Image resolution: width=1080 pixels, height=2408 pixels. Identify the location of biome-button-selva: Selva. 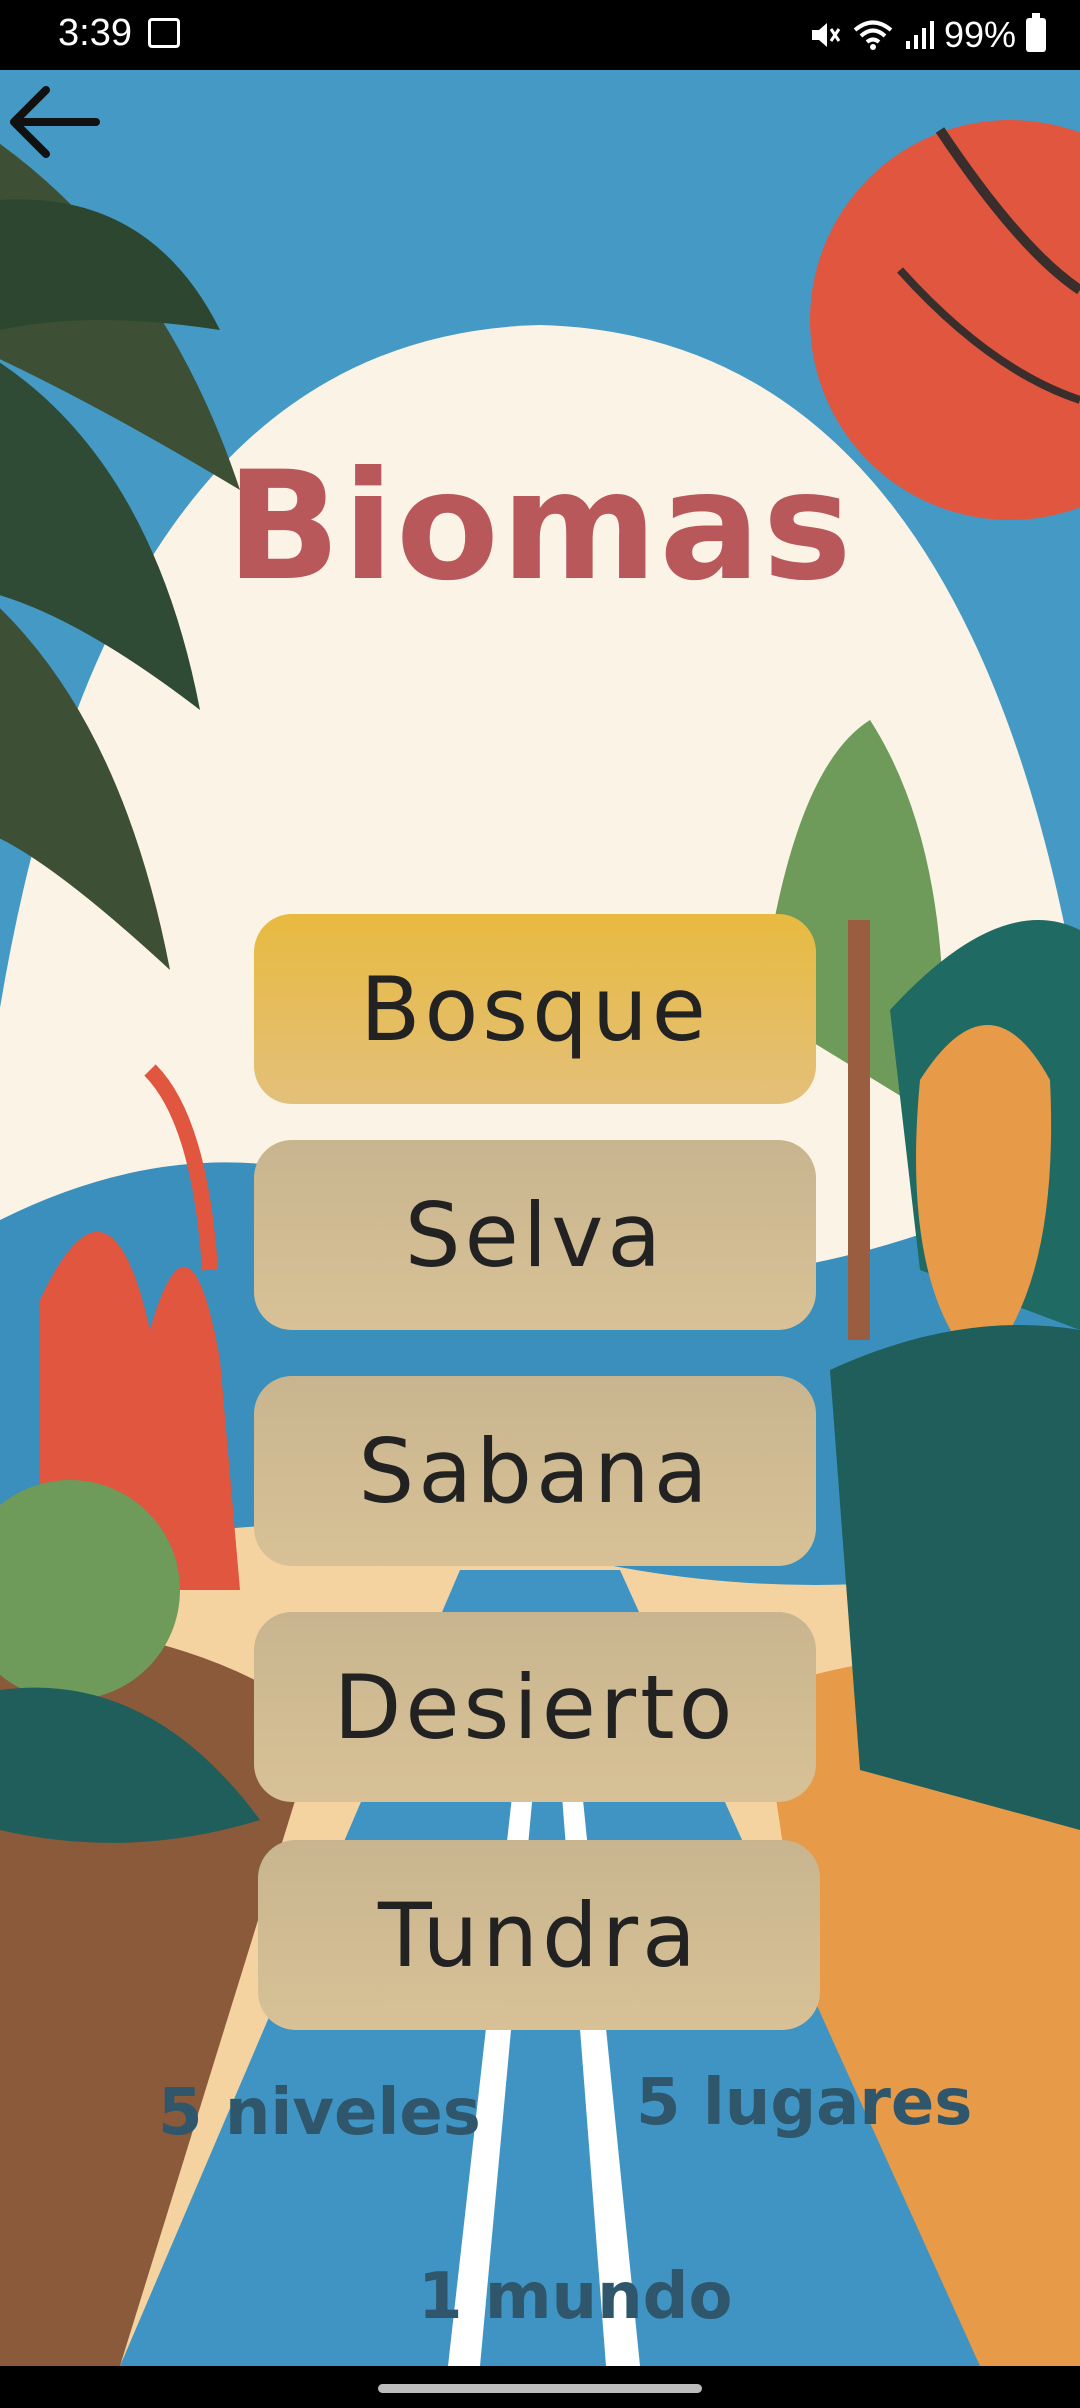
(535, 1235).